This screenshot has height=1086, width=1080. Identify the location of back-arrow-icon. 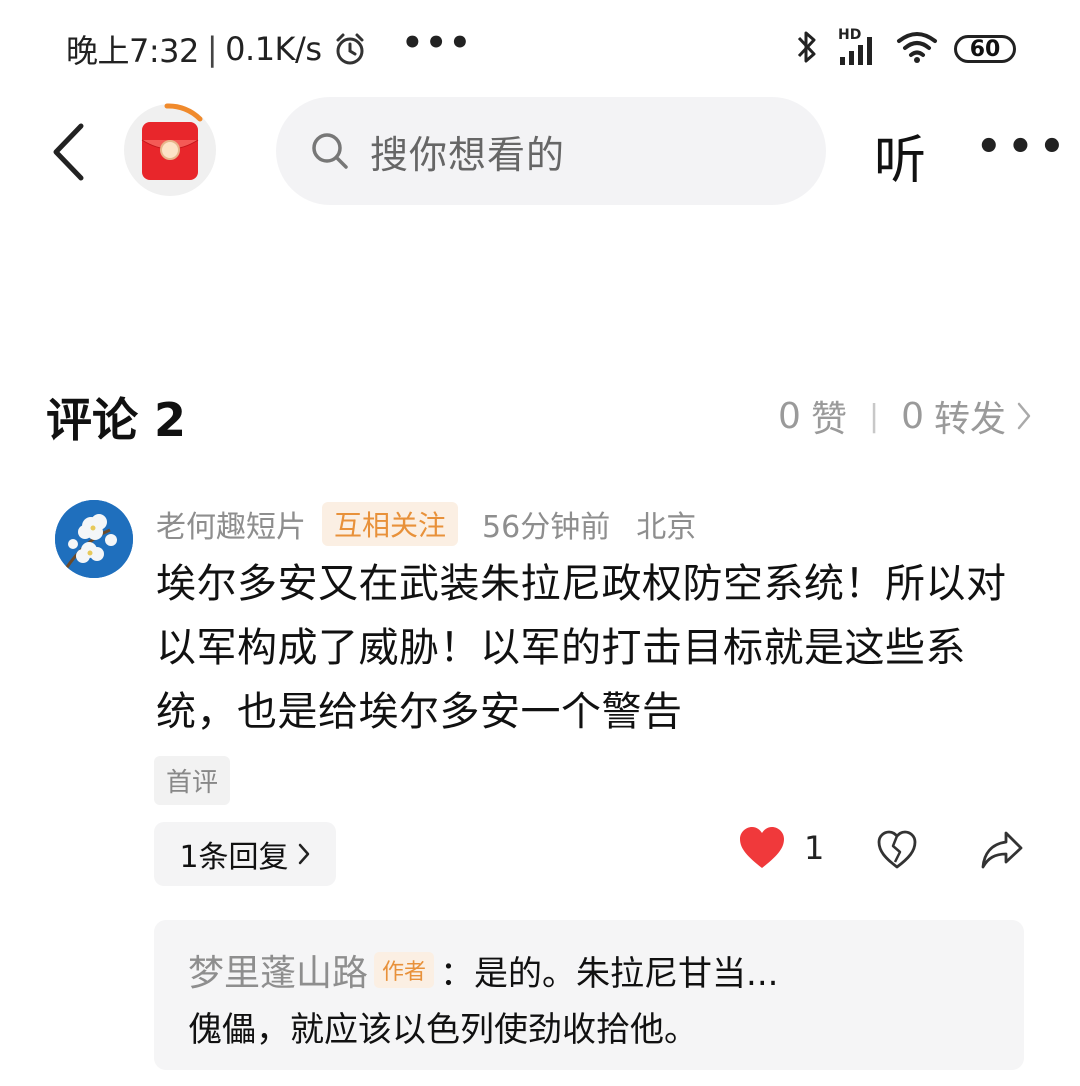
(68, 152).